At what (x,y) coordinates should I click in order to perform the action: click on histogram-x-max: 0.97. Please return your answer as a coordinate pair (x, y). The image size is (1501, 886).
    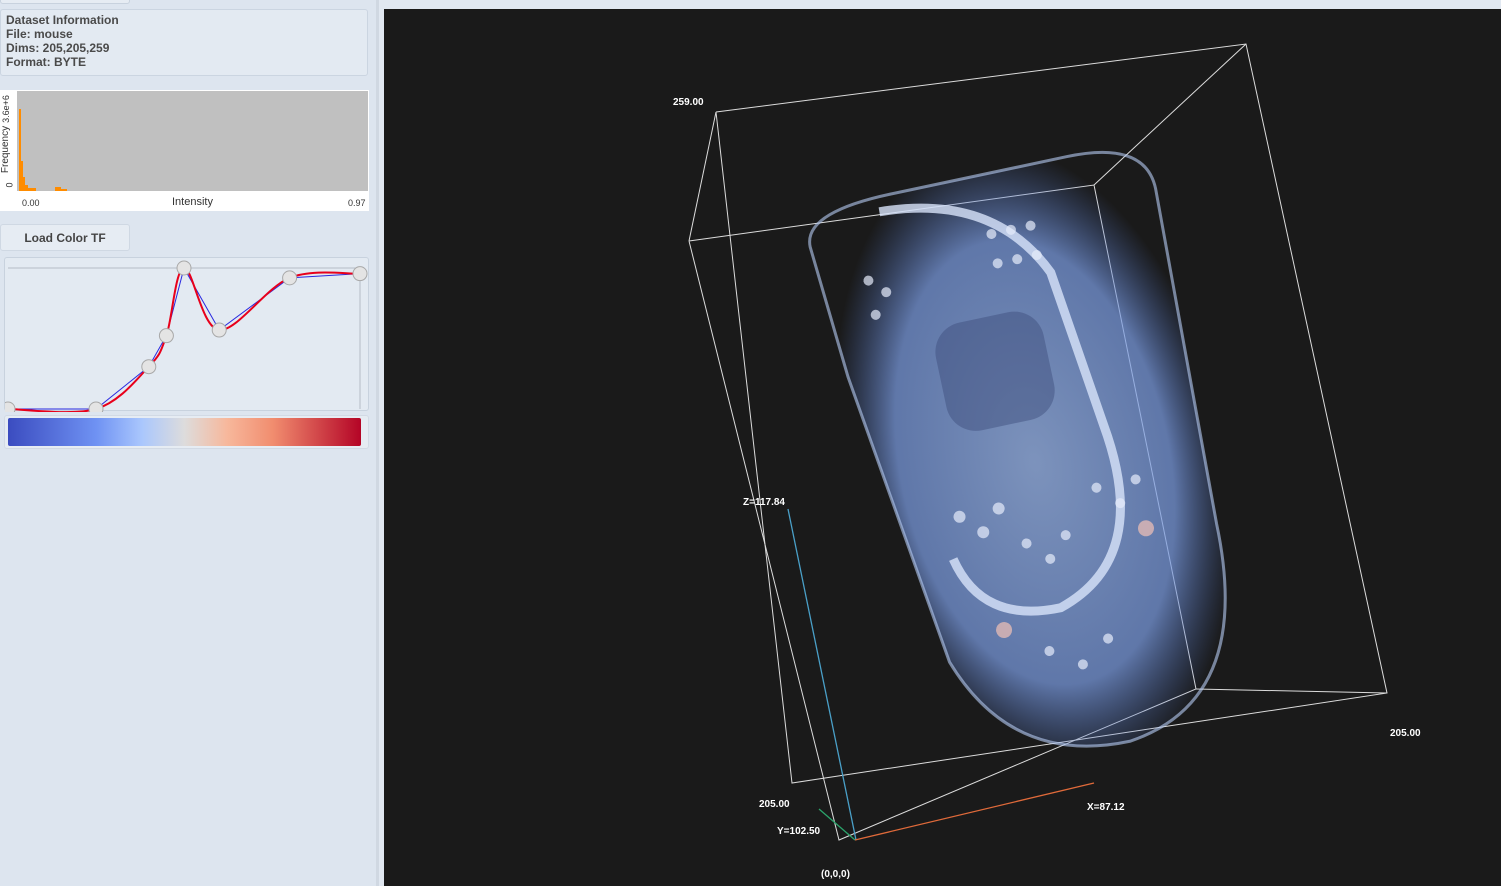
    Looking at the image, I should click on (357, 203).